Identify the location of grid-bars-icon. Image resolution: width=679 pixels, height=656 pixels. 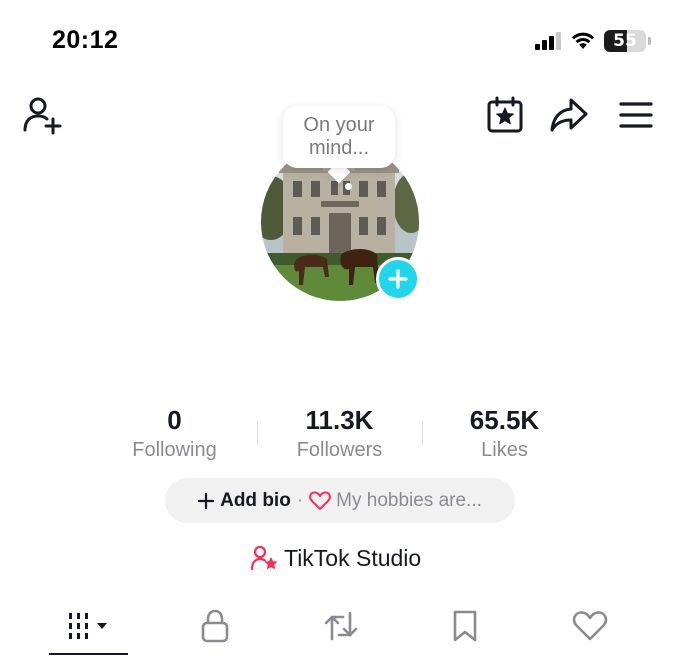
(87, 626).